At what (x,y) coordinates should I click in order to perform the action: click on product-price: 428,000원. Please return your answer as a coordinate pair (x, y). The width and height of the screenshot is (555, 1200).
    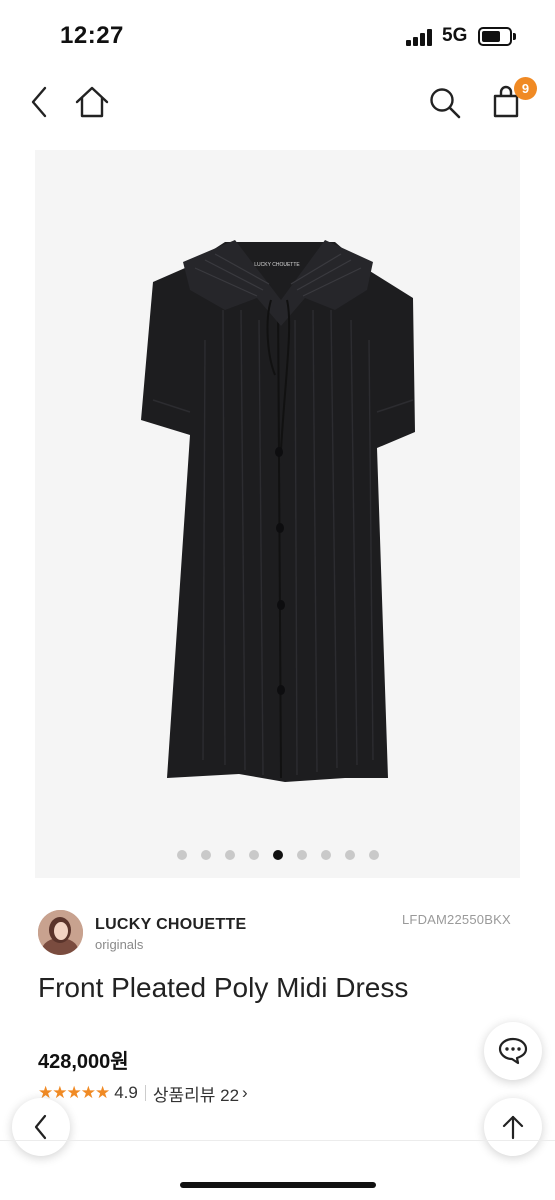
    Looking at the image, I should click on (83, 1062).